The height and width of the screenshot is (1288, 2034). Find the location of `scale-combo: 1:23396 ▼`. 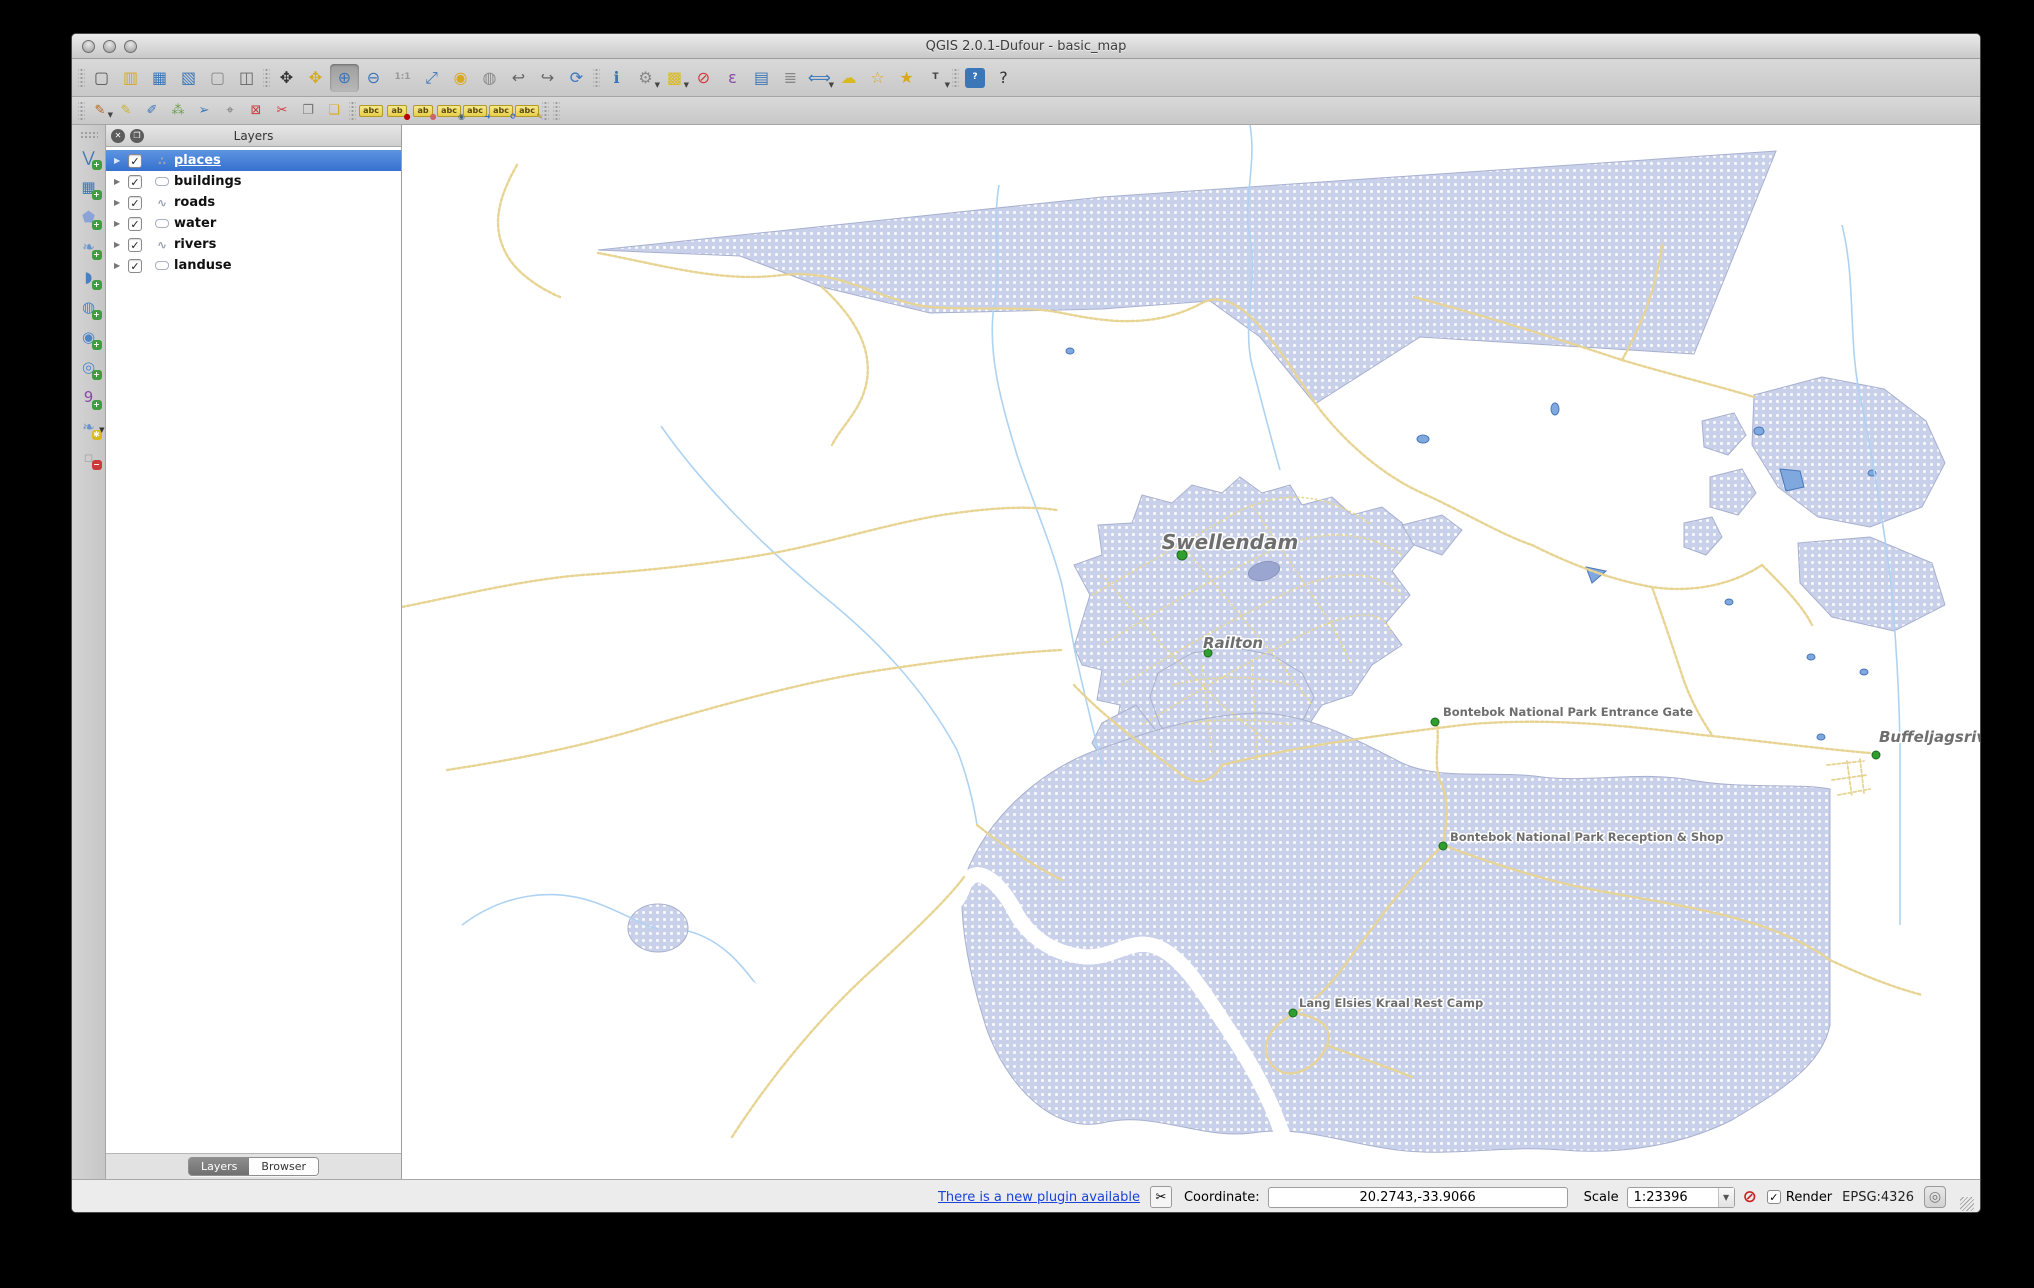

scale-combo: 1:23396 ▼ is located at coordinates (1680, 1197).